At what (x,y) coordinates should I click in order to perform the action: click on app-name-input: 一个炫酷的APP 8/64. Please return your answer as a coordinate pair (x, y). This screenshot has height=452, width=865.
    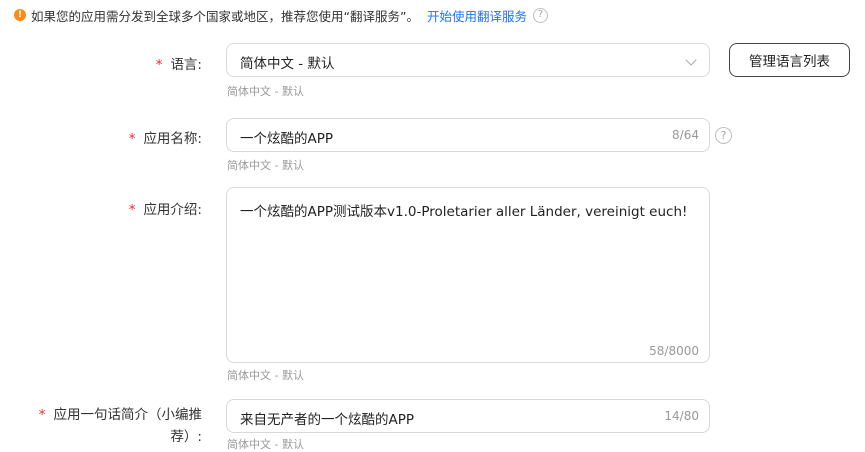
    Looking at the image, I should click on (468, 135).